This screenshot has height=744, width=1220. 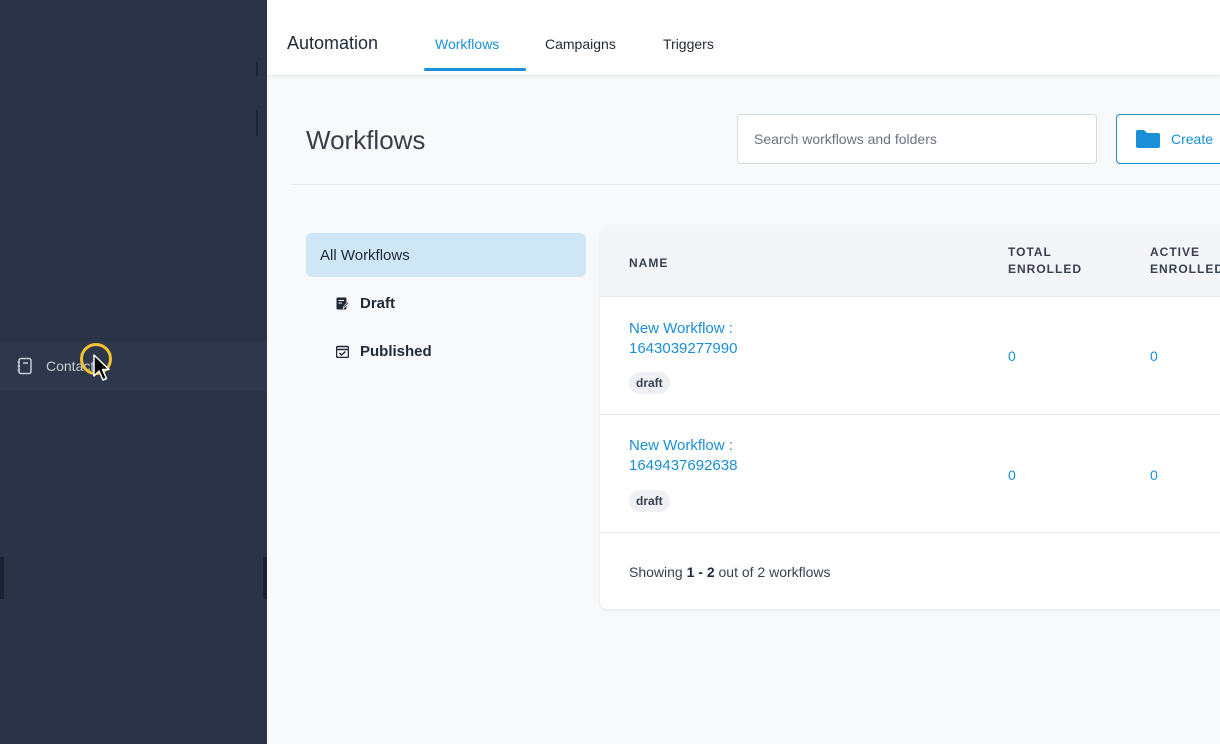 I want to click on active-tab-indicator, so click(x=475, y=69).